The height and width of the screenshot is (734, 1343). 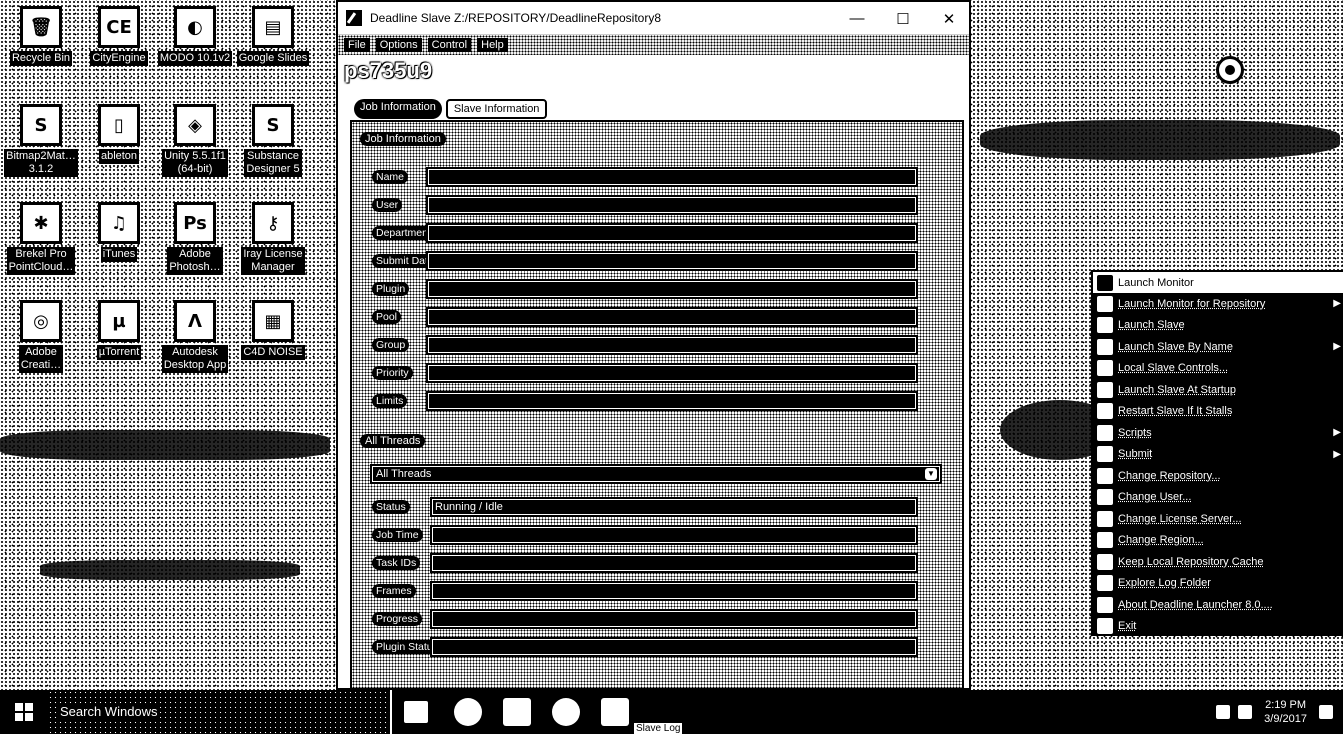 I want to click on thread-field-value-field: Running / Idle, so click(x=674, y=507).